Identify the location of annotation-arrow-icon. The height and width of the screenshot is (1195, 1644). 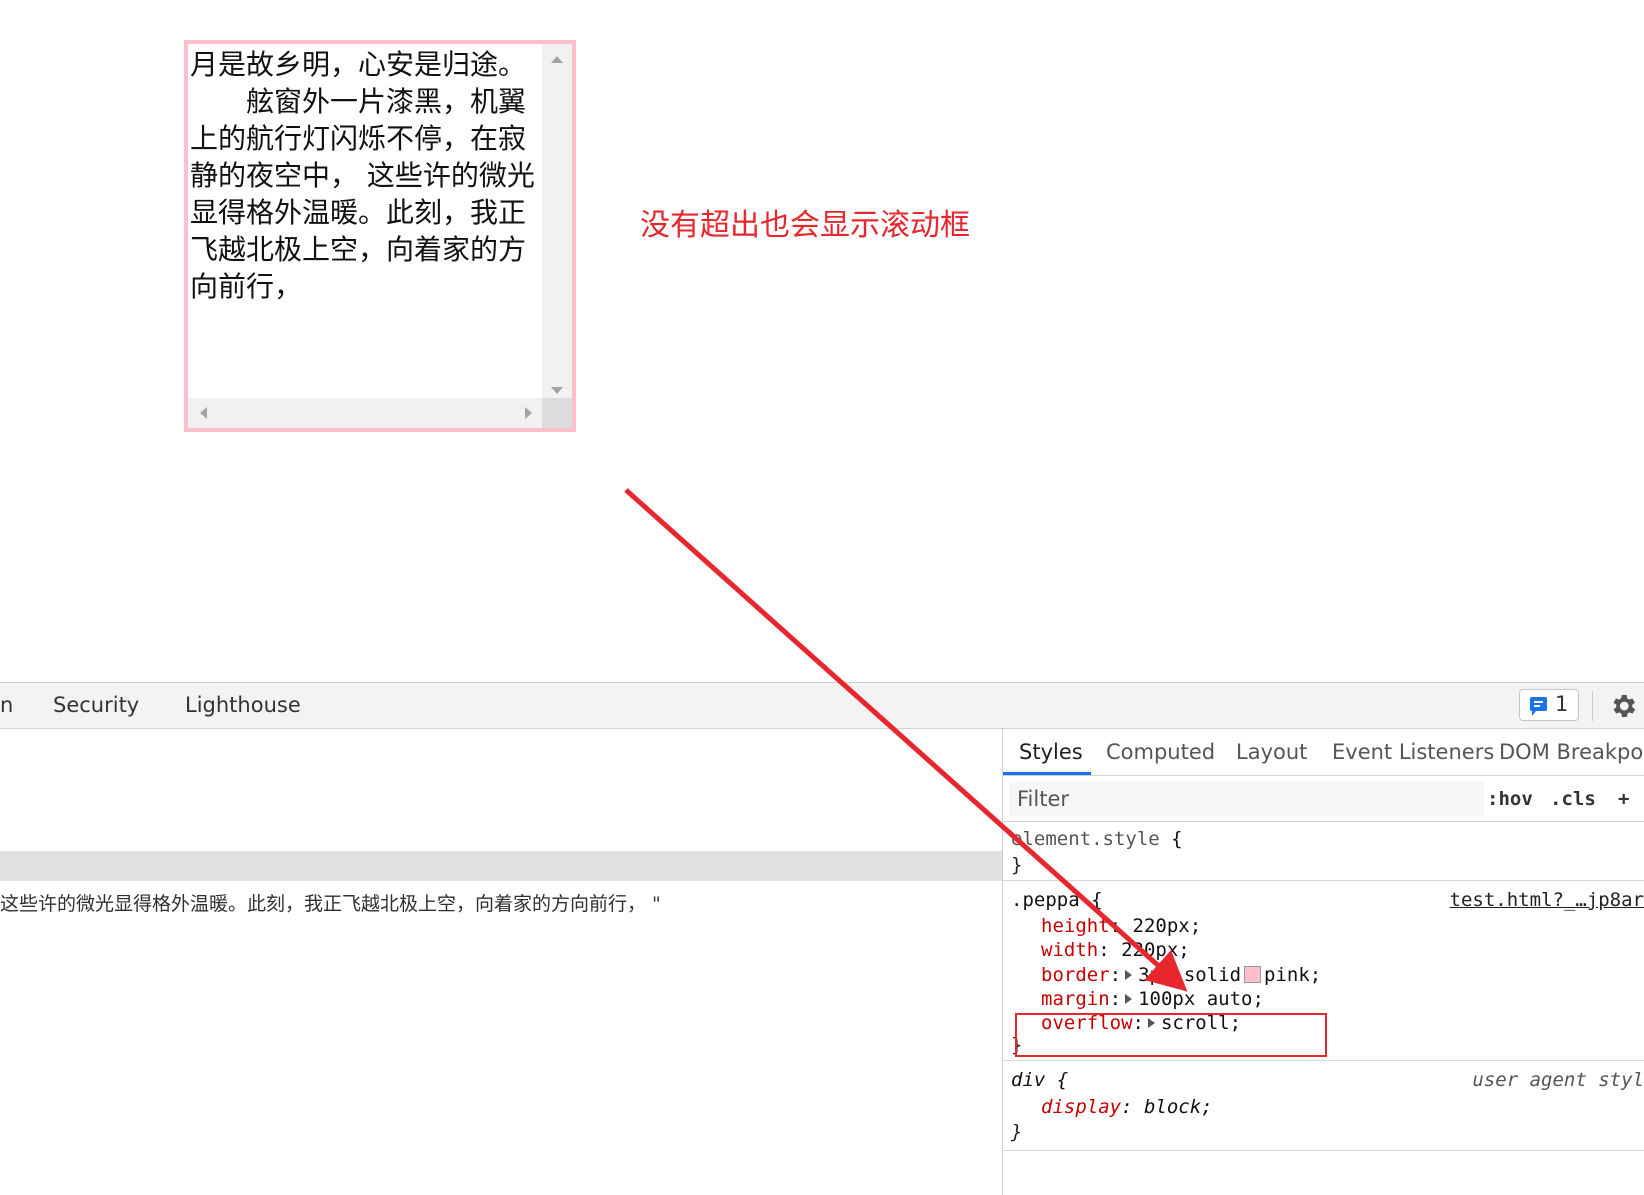
(906, 740).